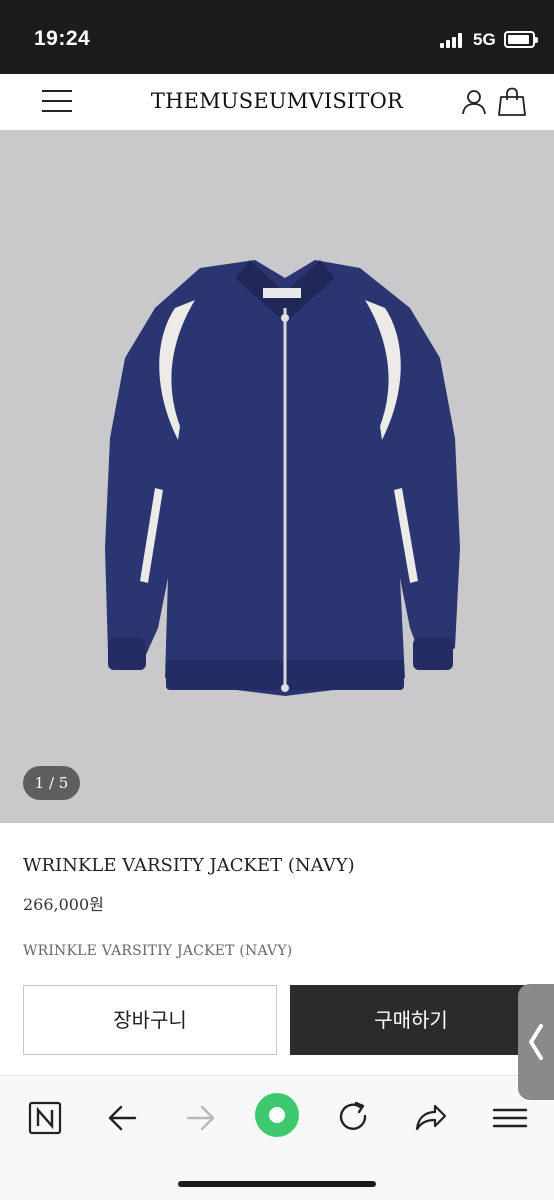  What do you see at coordinates (62, 38) in the screenshot?
I see `status-time: 19:24` at bounding box center [62, 38].